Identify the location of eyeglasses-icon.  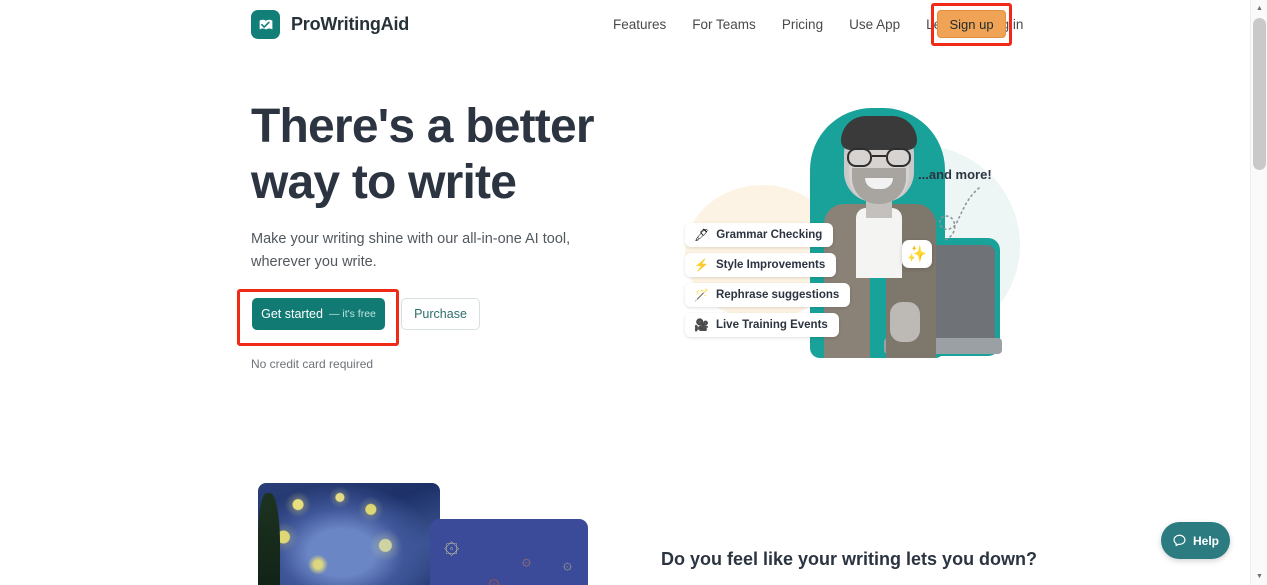
(879, 157).